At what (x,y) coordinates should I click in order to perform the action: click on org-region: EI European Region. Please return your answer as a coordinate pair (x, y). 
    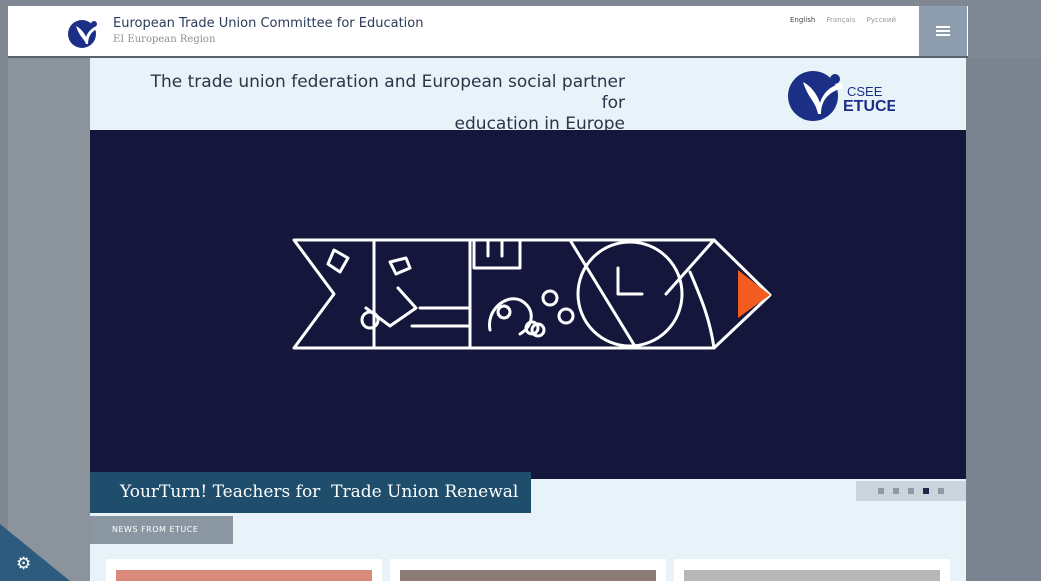
    Looking at the image, I should click on (164, 39).